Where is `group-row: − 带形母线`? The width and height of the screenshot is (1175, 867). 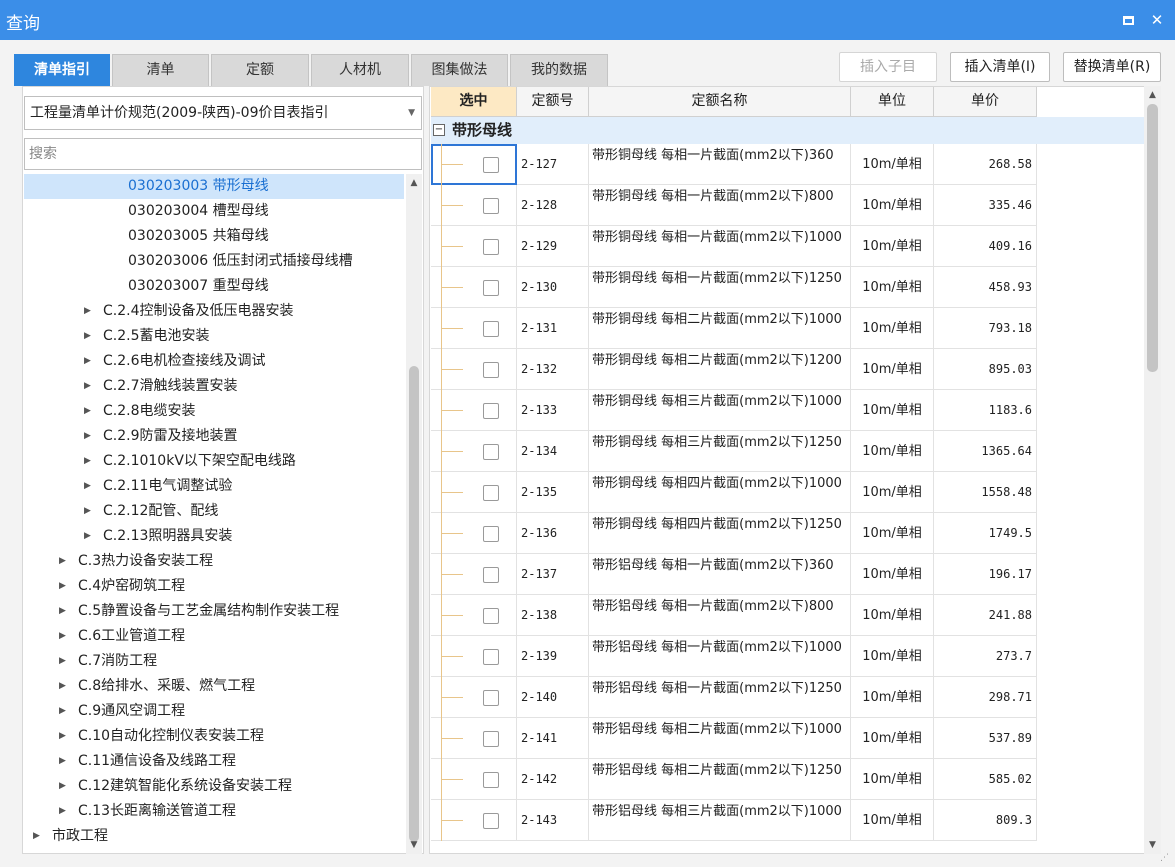 group-row: − 带形母线 is located at coordinates (788, 130).